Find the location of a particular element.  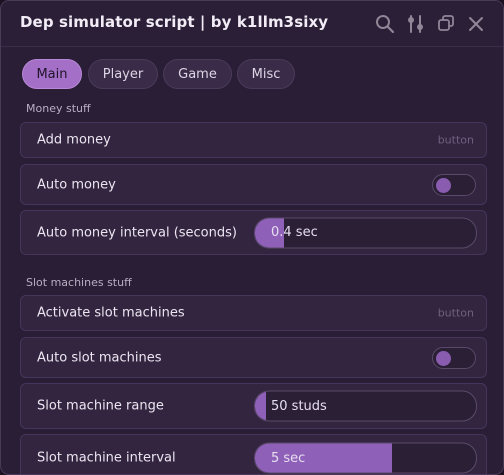

auto-slot-machines-toggle is located at coordinates (454, 357).